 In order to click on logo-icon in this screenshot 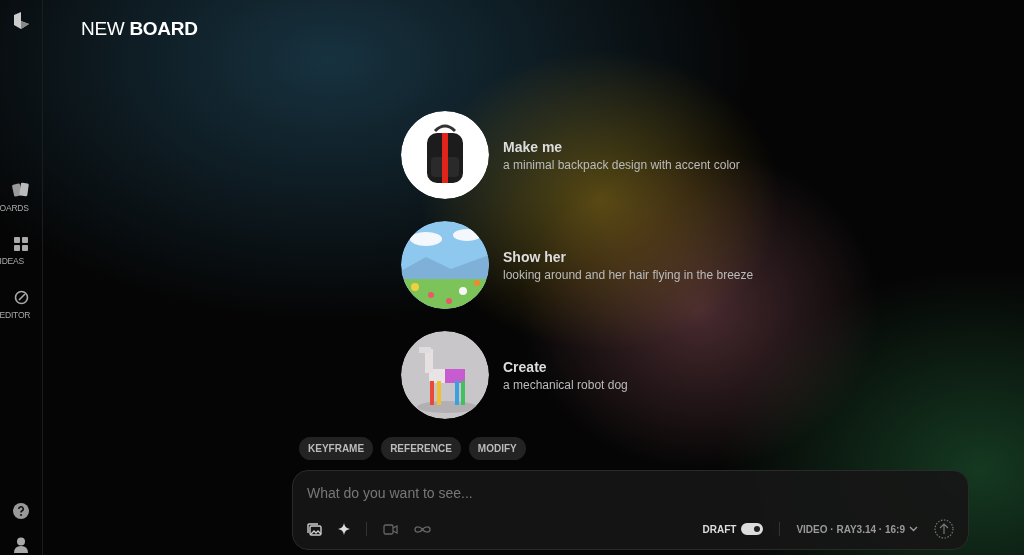, I will do `click(21, 21)`.